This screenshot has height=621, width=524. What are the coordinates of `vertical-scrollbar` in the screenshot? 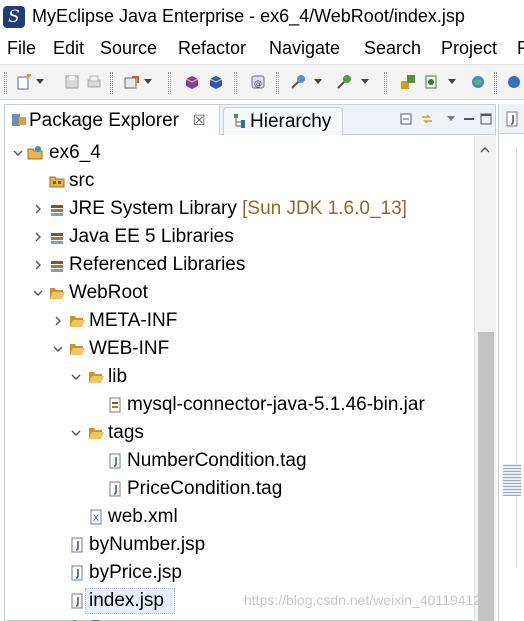 It's located at (485, 378).